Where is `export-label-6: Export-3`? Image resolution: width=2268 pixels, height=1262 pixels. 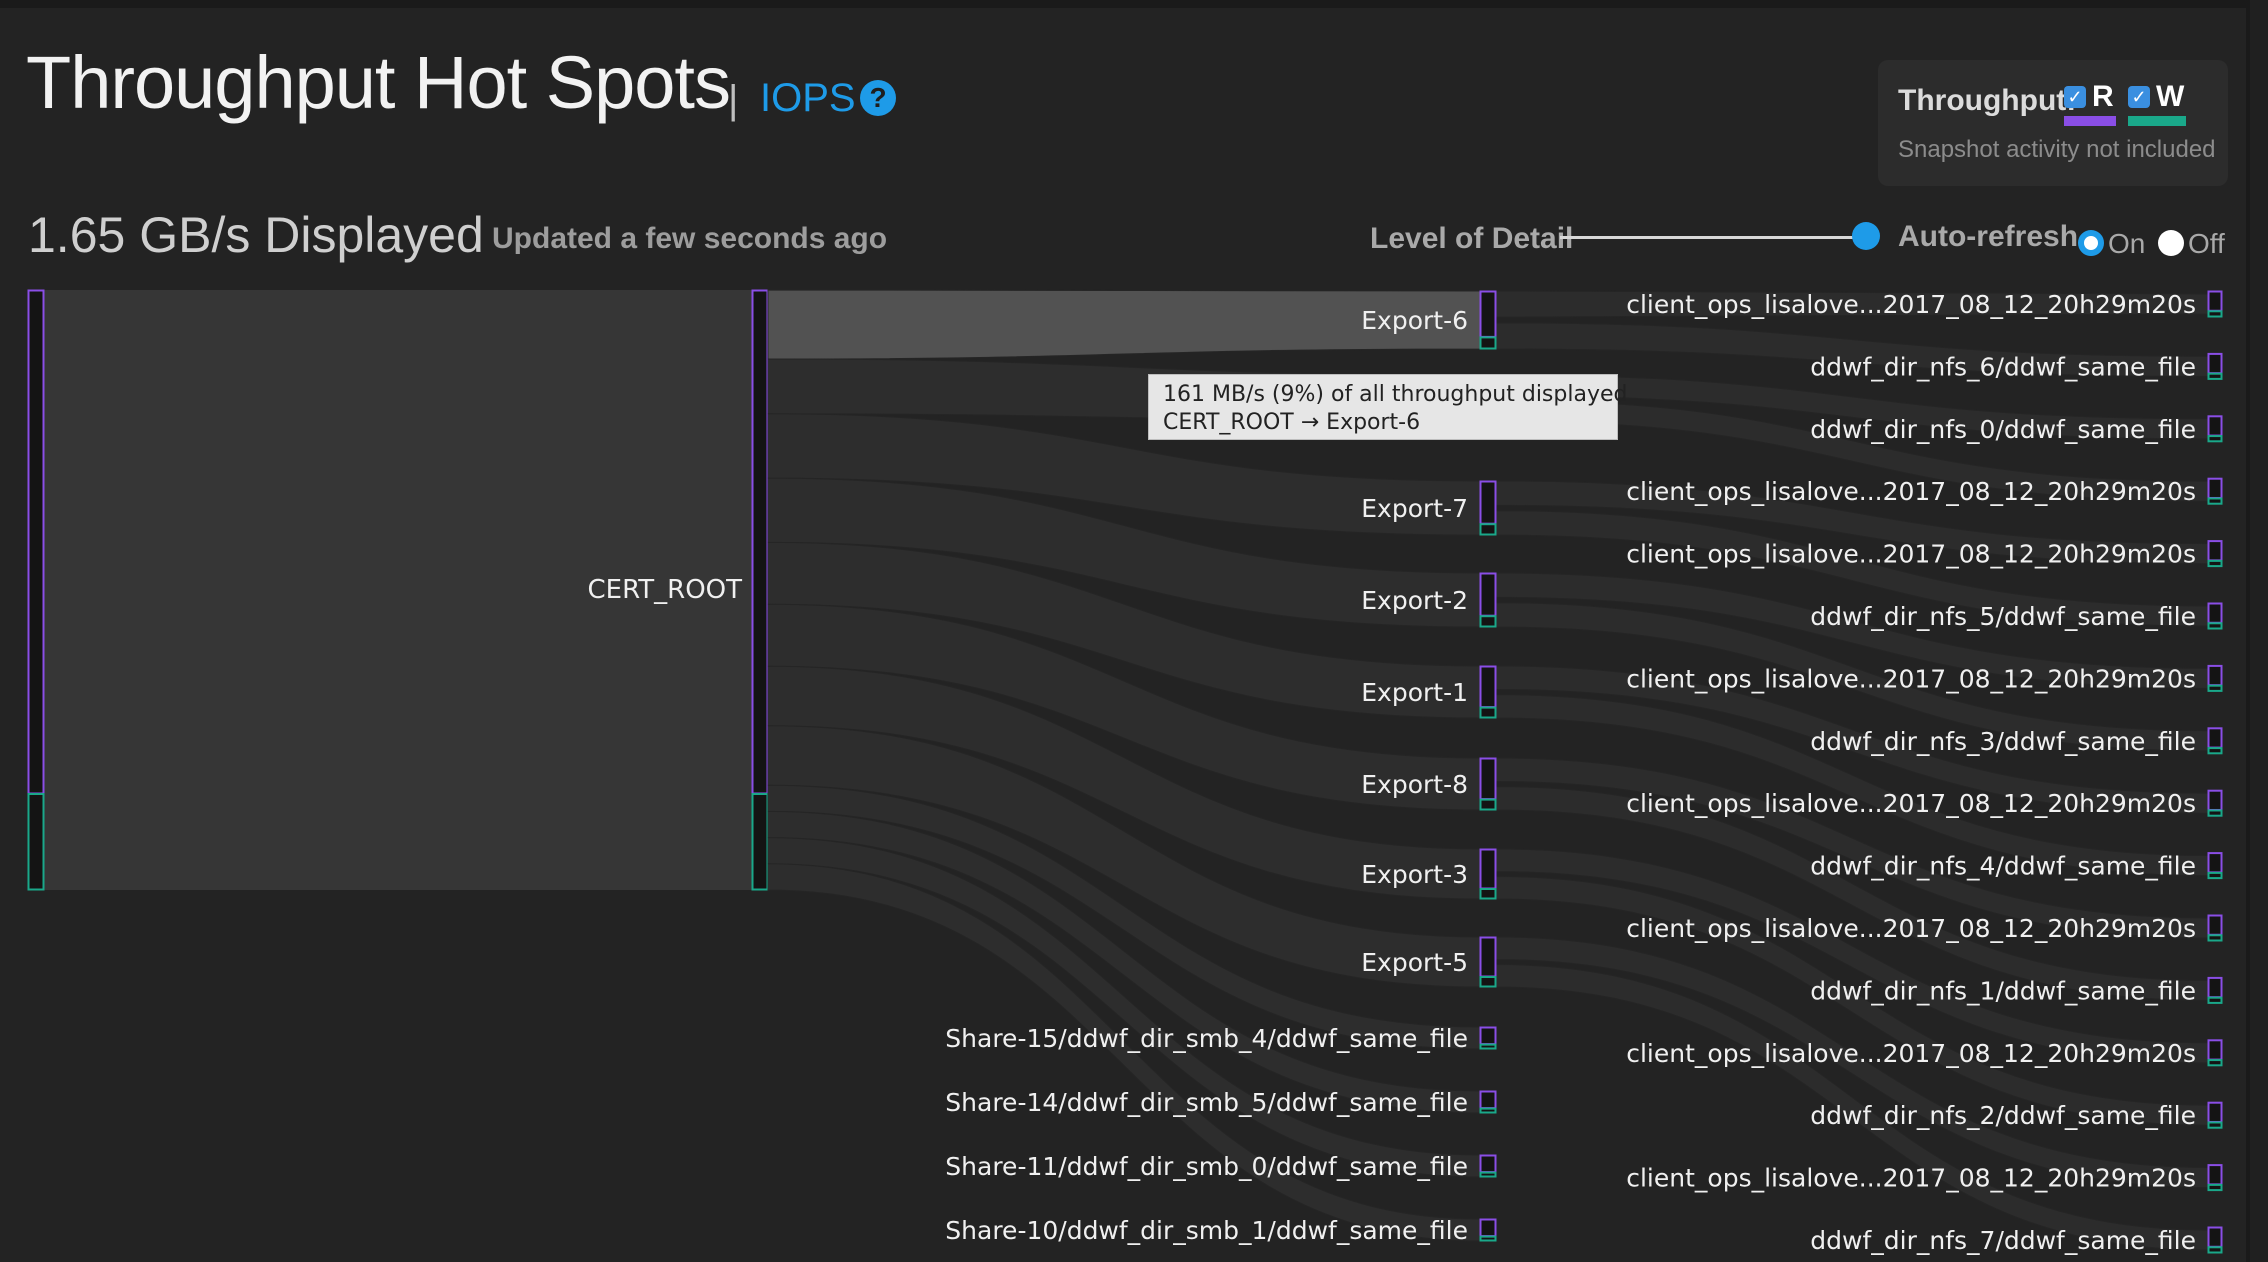 export-label-6: Export-3 is located at coordinates (1414, 874).